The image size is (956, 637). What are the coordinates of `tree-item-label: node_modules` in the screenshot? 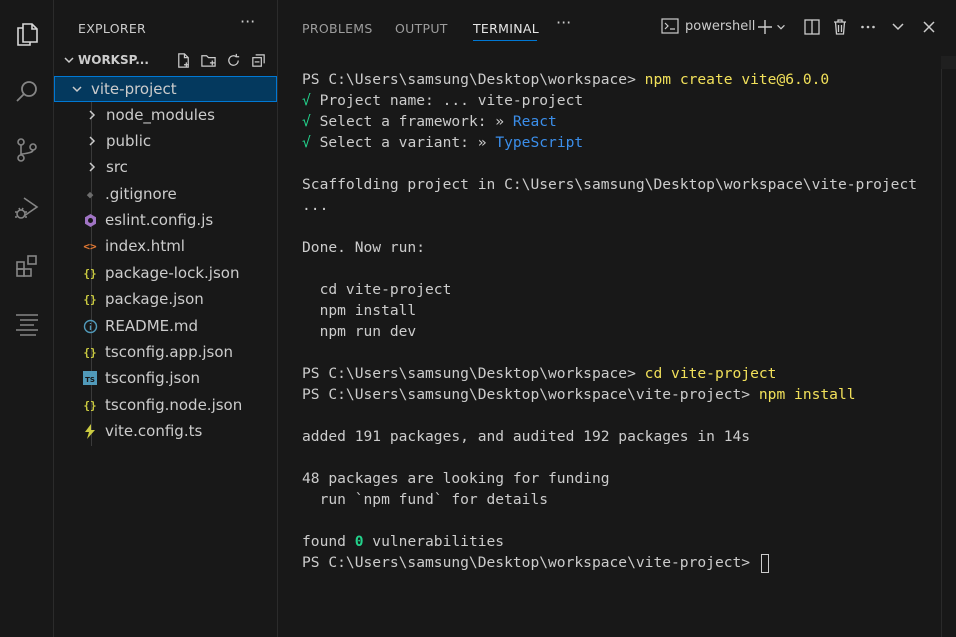 It's located at (160, 115).